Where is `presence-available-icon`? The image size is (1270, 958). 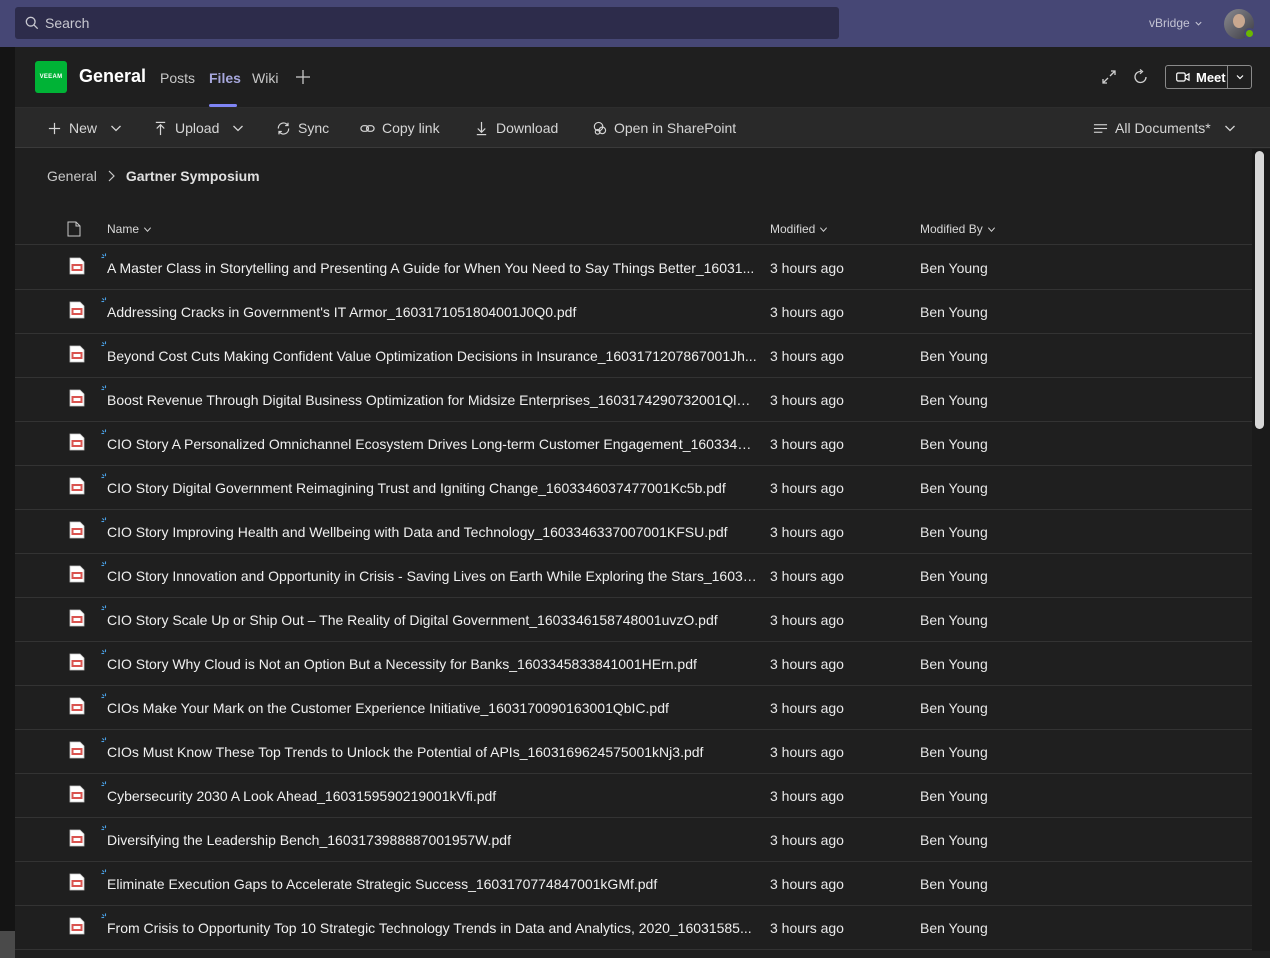
presence-available-icon is located at coordinates (1249, 33).